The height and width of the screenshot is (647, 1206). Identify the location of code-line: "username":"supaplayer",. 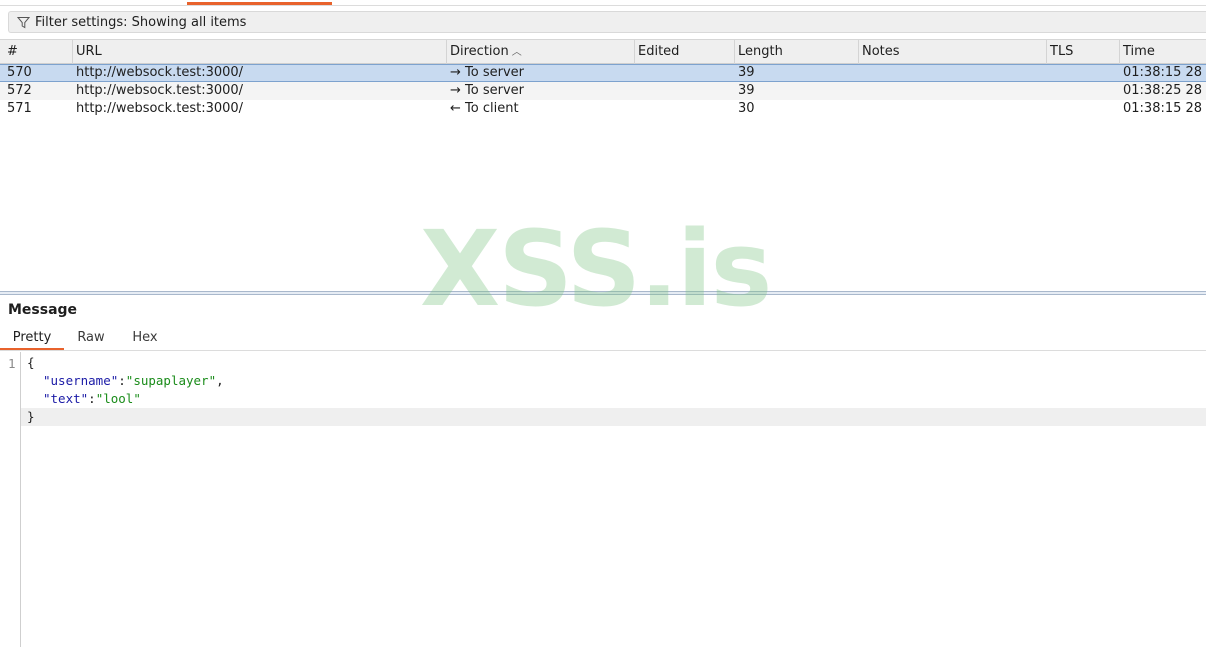
(133, 380).